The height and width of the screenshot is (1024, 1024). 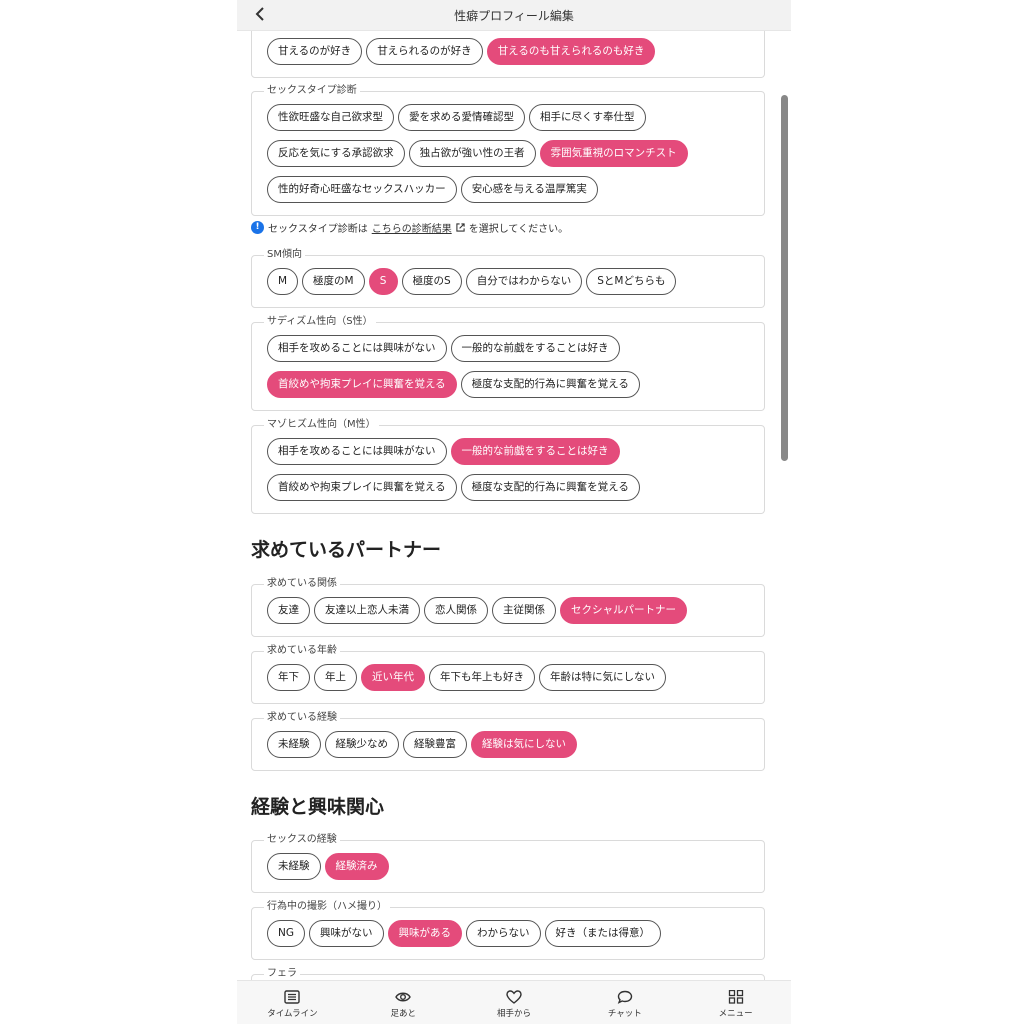 What do you see at coordinates (623, 610) in the screenshot?
I see `relation-option-selected: セクシャルパートナー` at bounding box center [623, 610].